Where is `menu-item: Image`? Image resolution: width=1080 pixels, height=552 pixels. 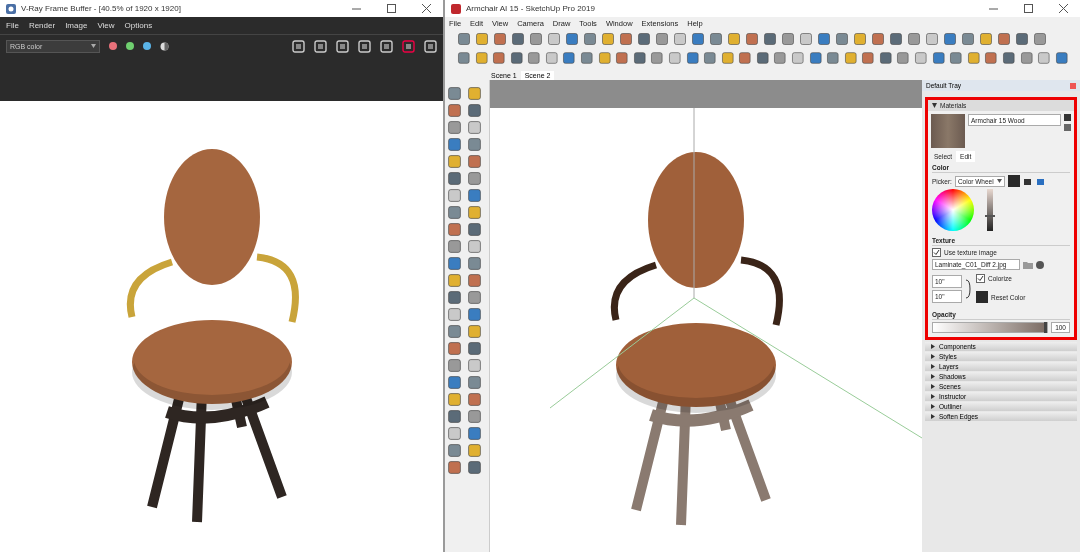 menu-item: Image is located at coordinates (76, 25).